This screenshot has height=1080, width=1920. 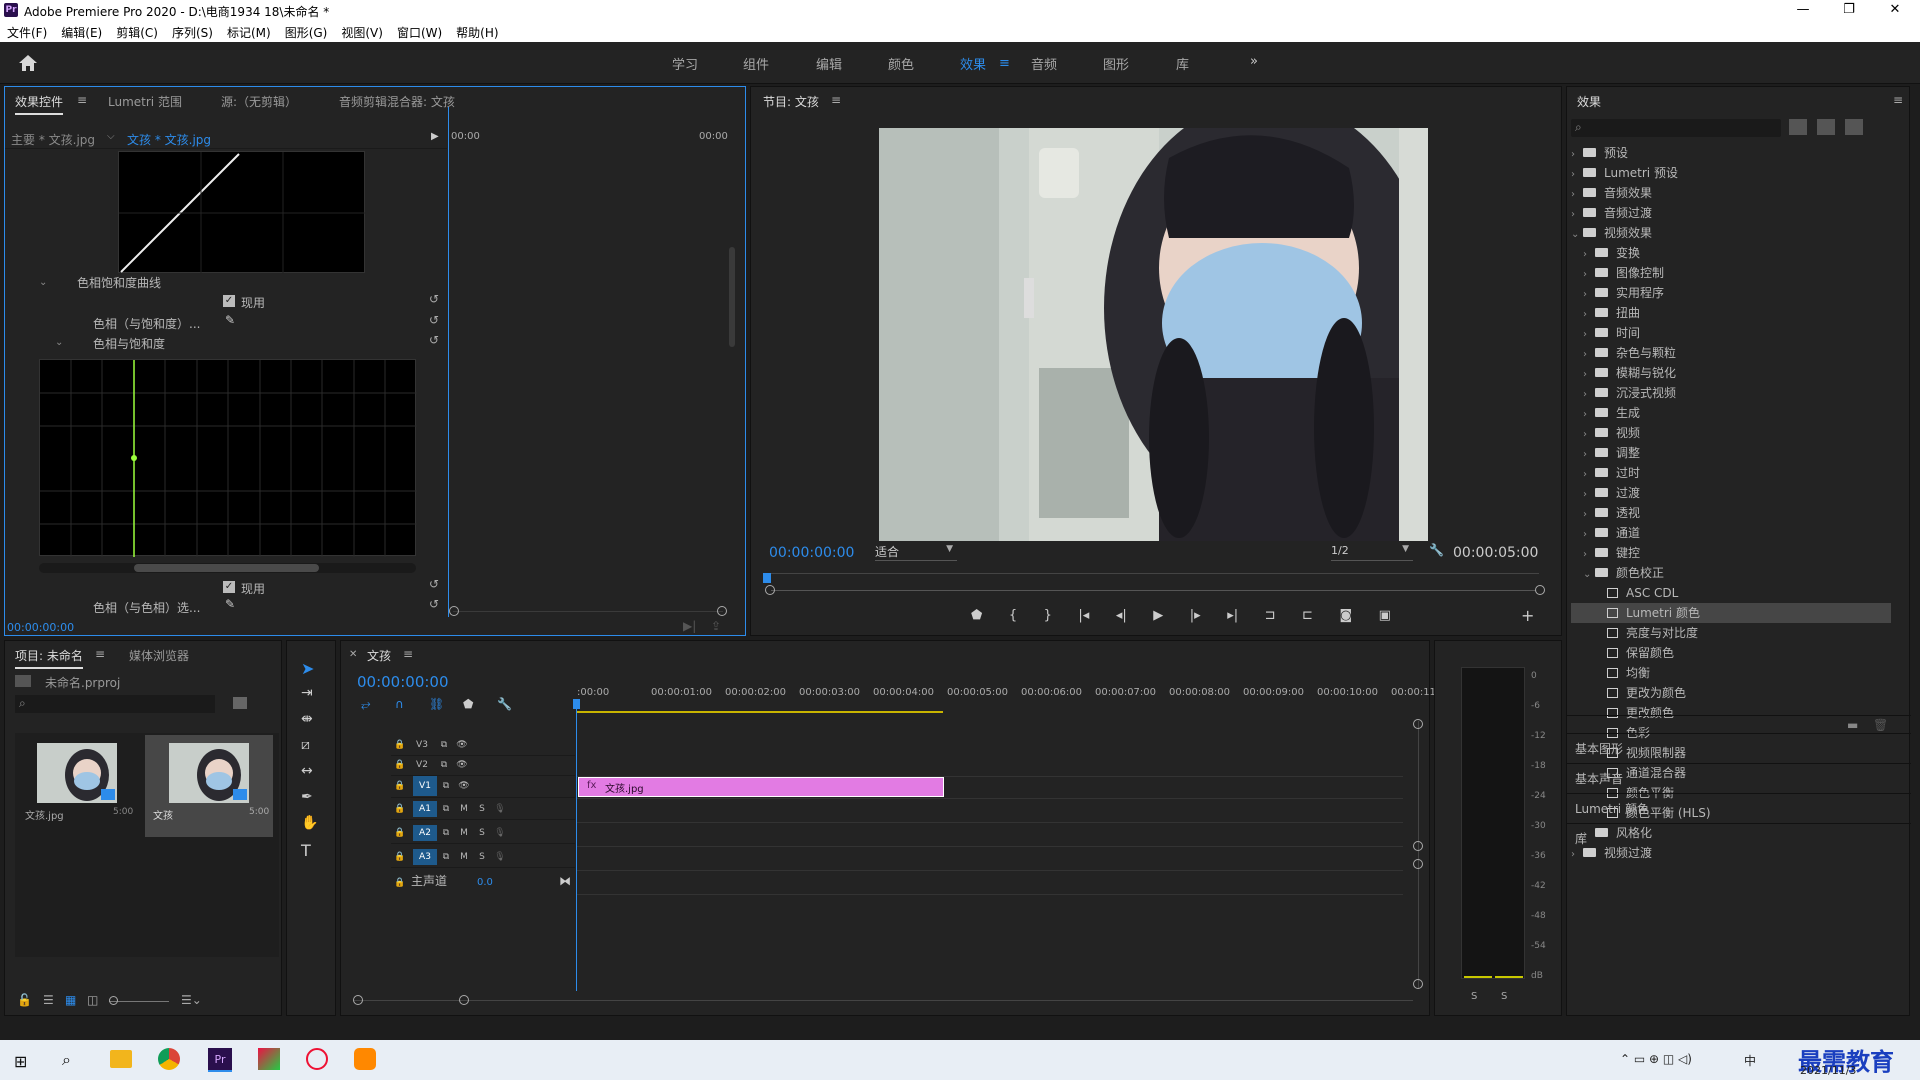 What do you see at coordinates (227, 568) in the screenshot?
I see `hue-range-scrollbar` at bounding box center [227, 568].